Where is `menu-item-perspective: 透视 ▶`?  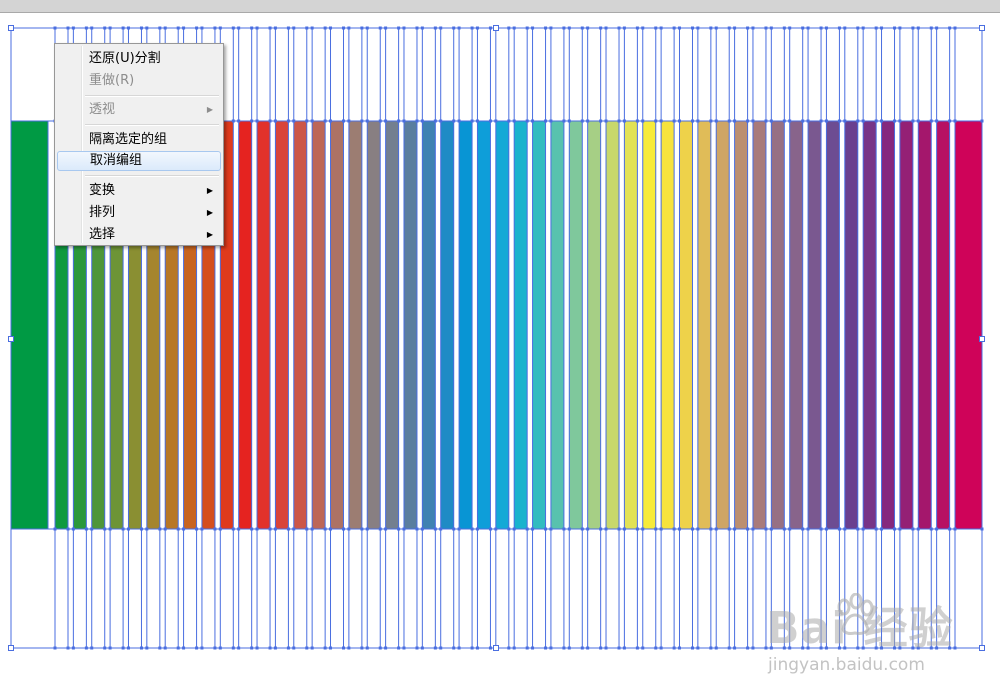
menu-item-perspective: 透视 ▶ is located at coordinates (139, 110).